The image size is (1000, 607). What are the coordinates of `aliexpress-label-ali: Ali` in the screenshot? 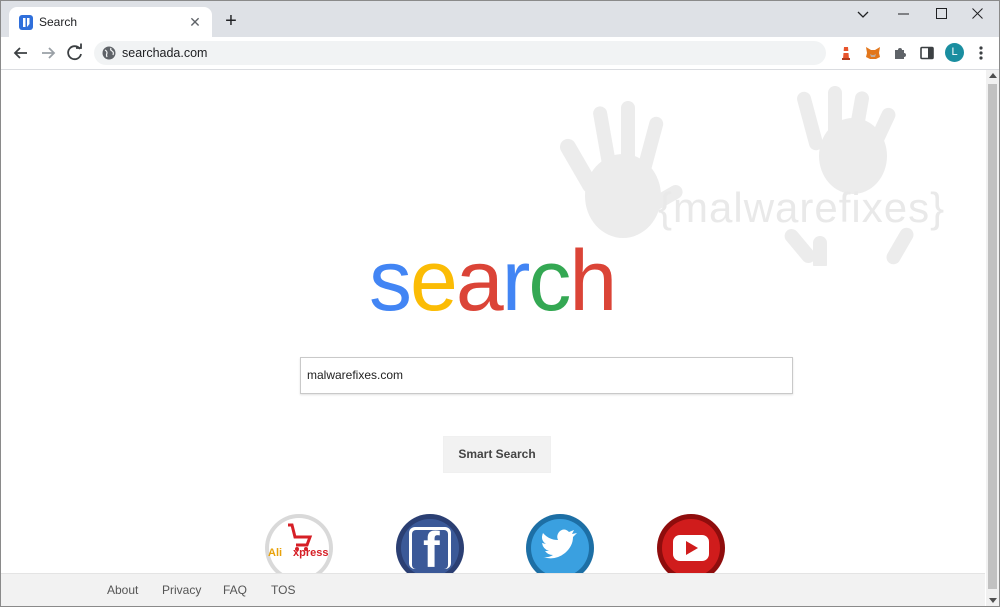 It's located at (275, 553).